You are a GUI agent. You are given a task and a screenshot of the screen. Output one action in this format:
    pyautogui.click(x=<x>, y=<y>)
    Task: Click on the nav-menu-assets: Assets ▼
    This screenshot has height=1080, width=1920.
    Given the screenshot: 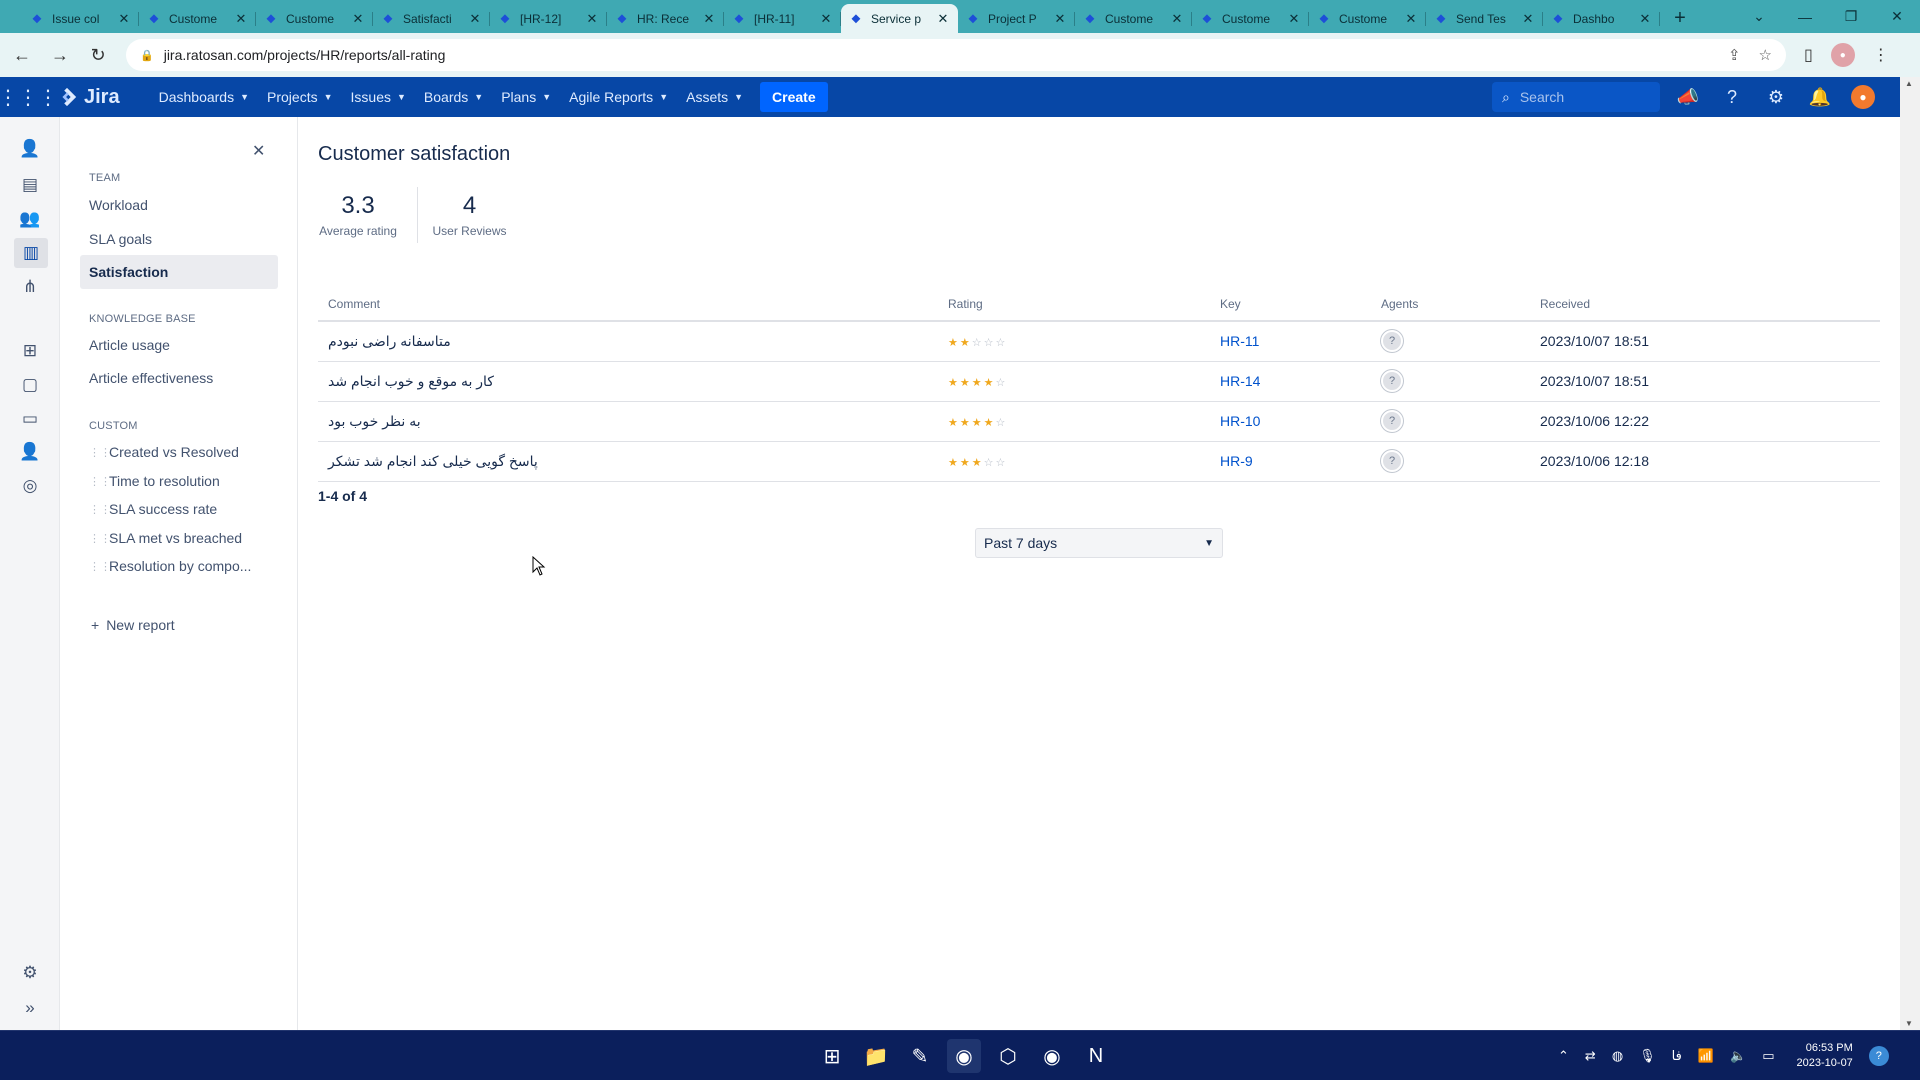 What is the action you would take?
    pyautogui.click(x=714, y=97)
    